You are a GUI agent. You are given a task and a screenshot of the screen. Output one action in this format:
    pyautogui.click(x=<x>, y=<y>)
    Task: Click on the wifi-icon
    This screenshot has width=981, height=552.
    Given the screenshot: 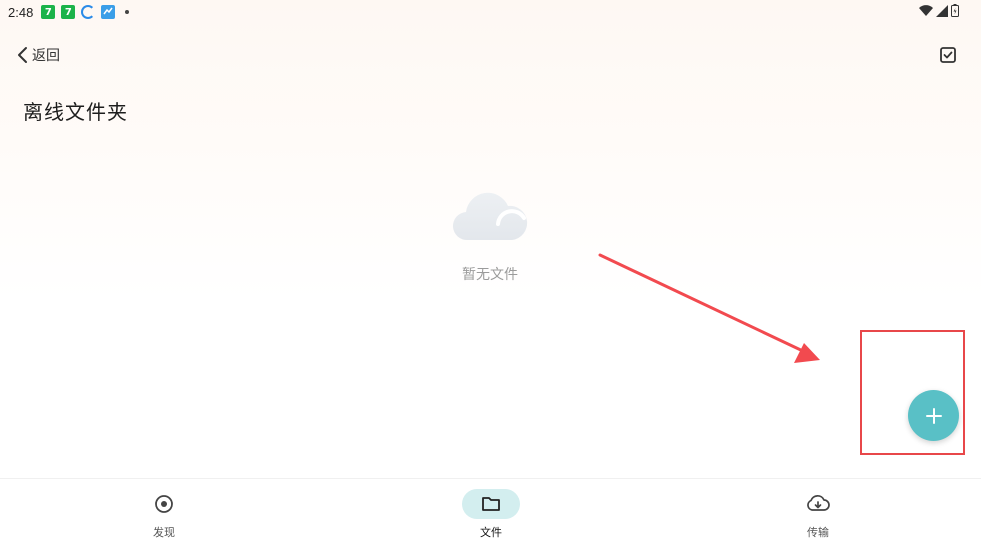 What is the action you would take?
    pyautogui.click(x=926, y=10)
    